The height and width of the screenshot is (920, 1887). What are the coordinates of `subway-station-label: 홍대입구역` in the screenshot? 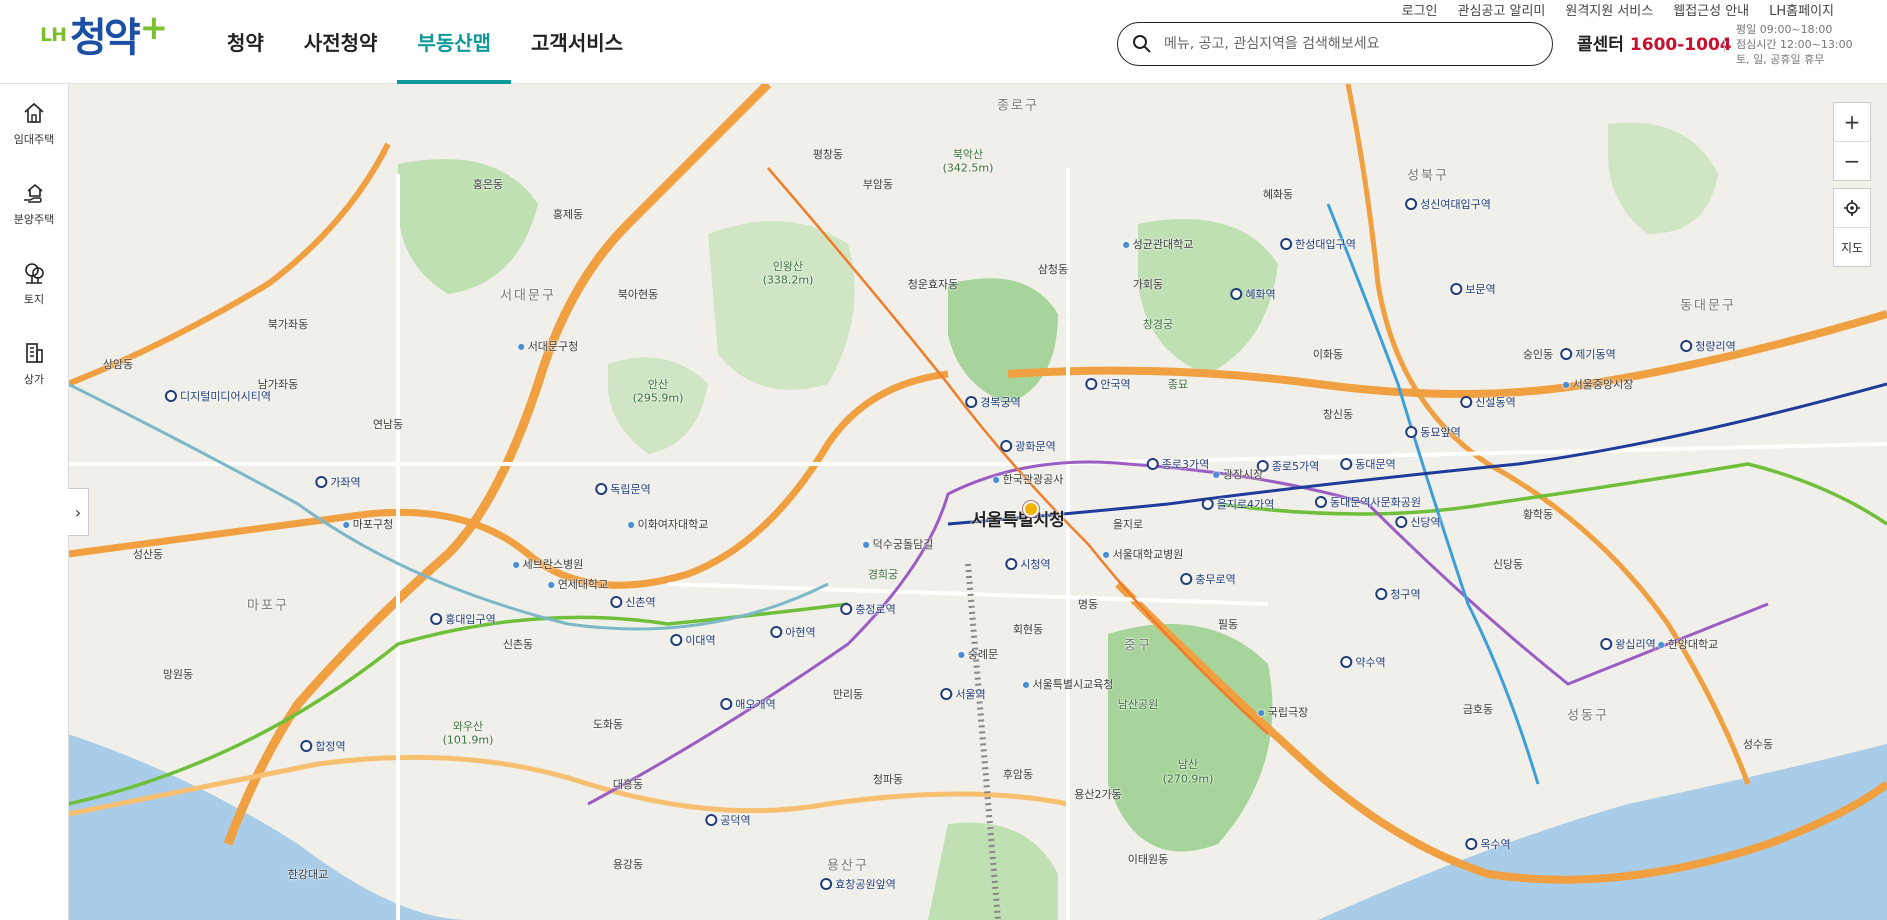 It's located at (463, 619).